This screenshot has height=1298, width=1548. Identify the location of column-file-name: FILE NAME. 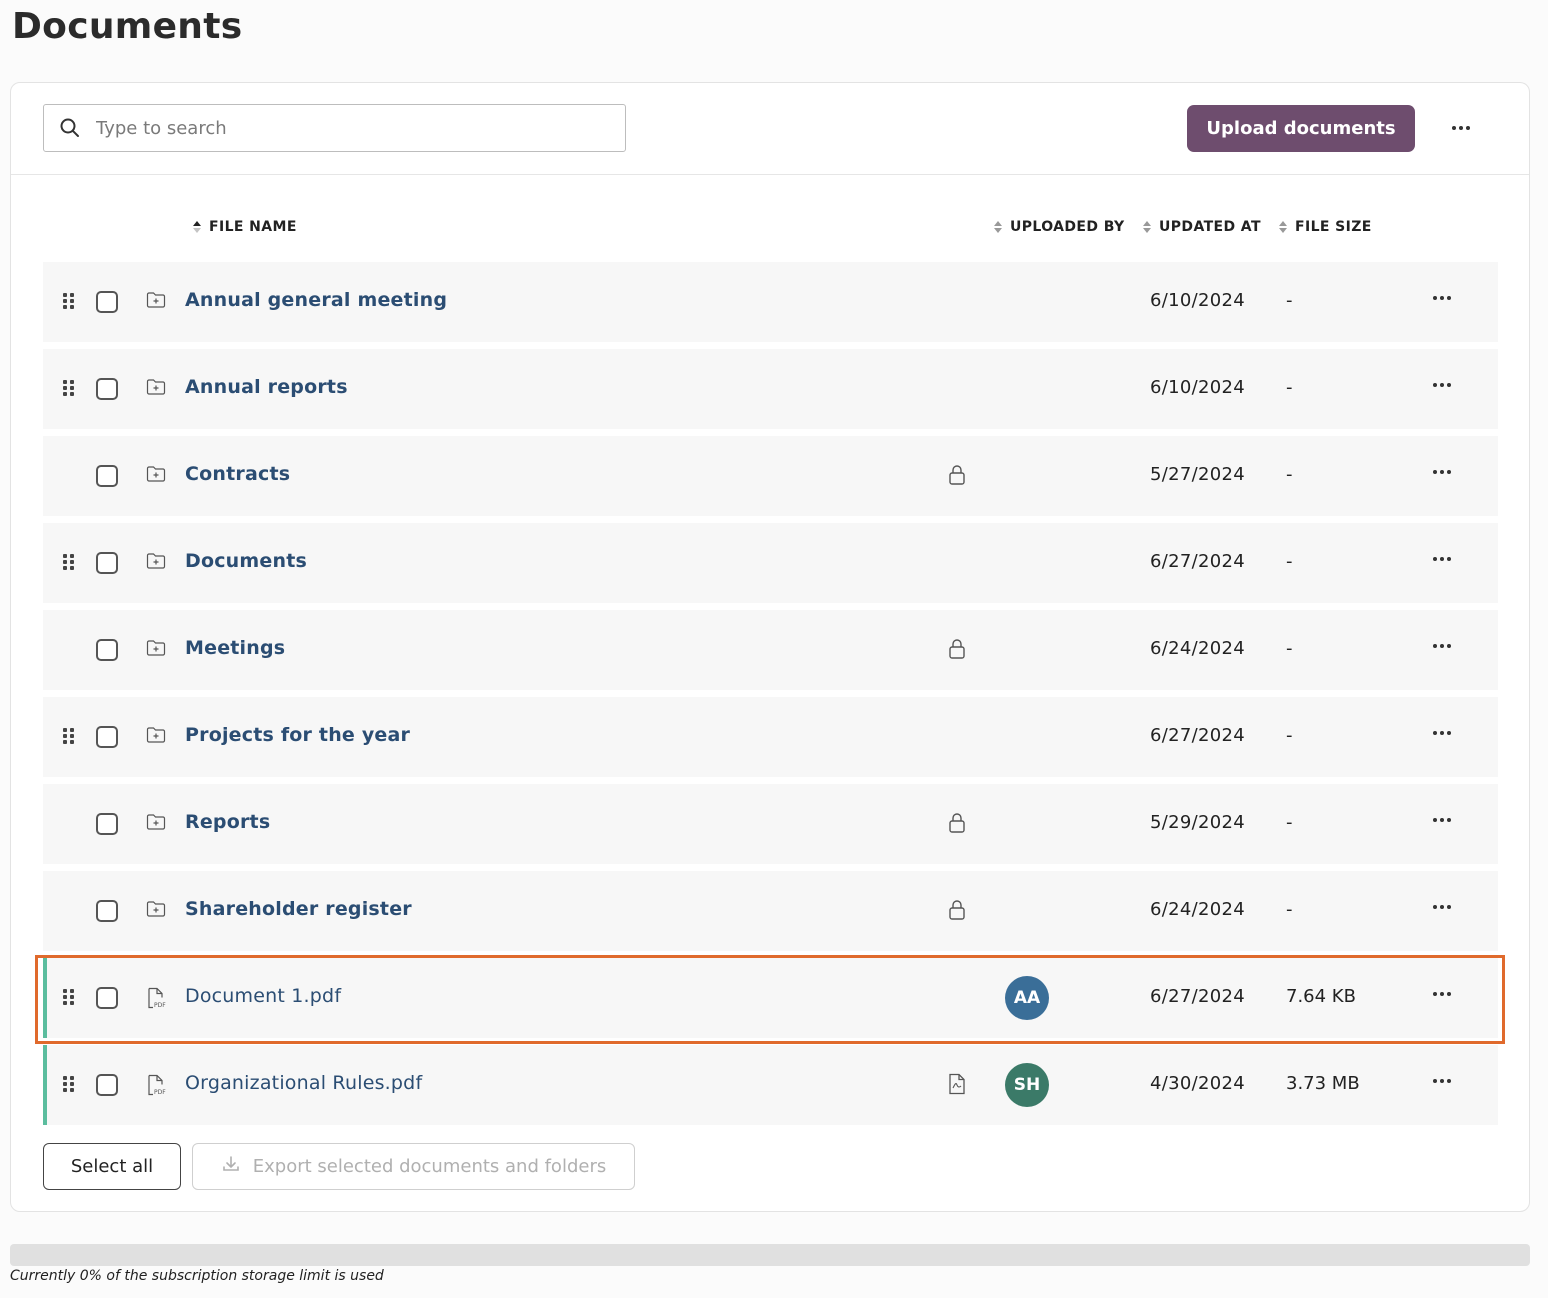
(245, 227).